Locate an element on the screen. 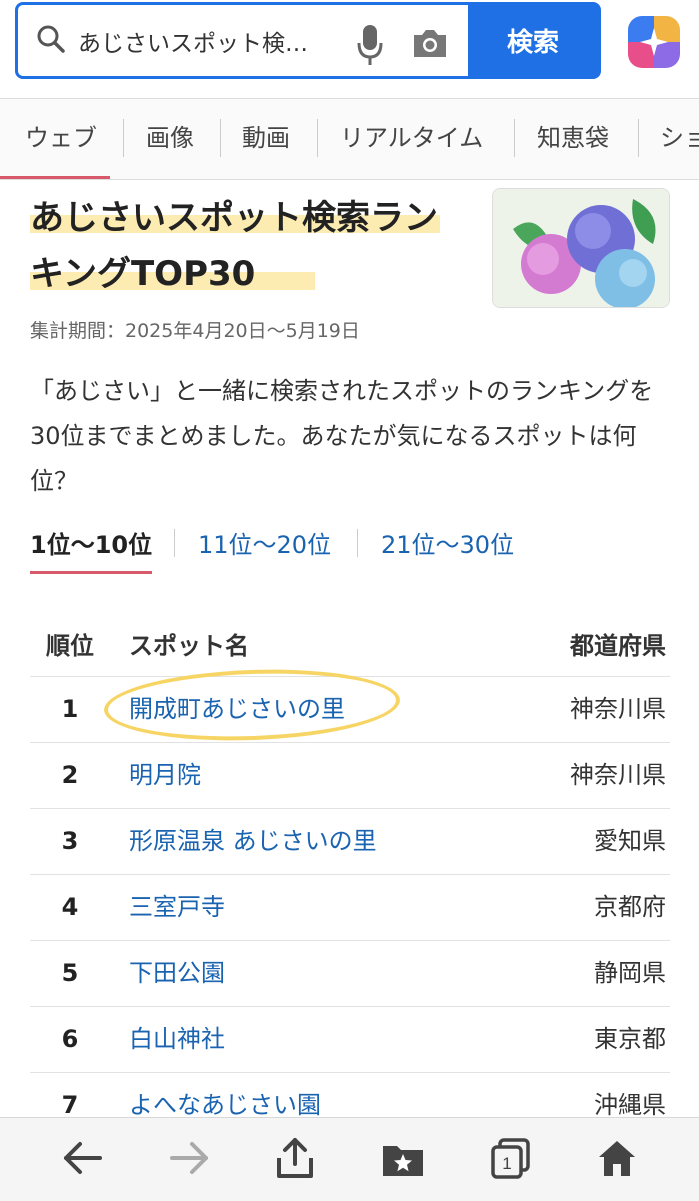  prefecture: 京都府 is located at coordinates (630, 907).